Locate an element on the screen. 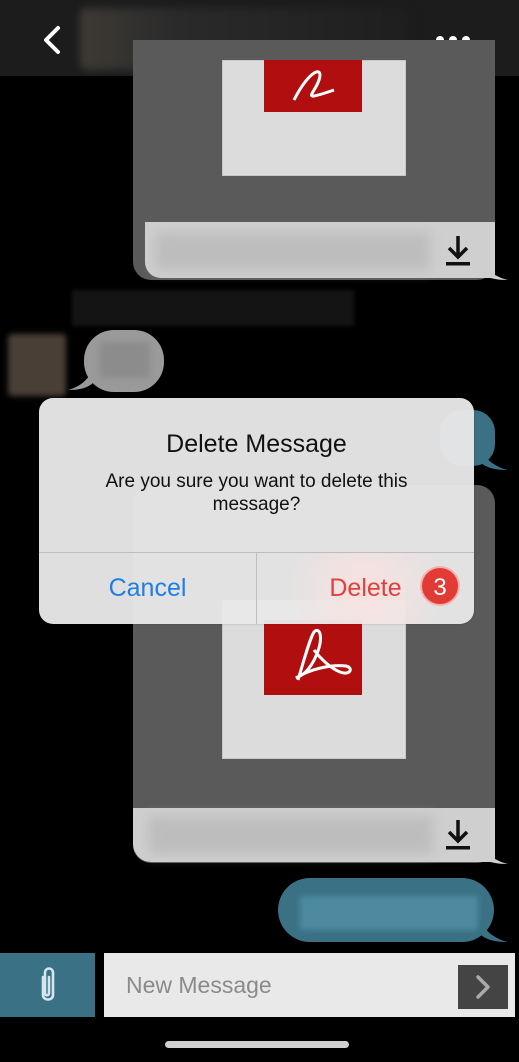 This screenshot has height=1062, width=519. home-indicator is located at coordinates (257, 1044).